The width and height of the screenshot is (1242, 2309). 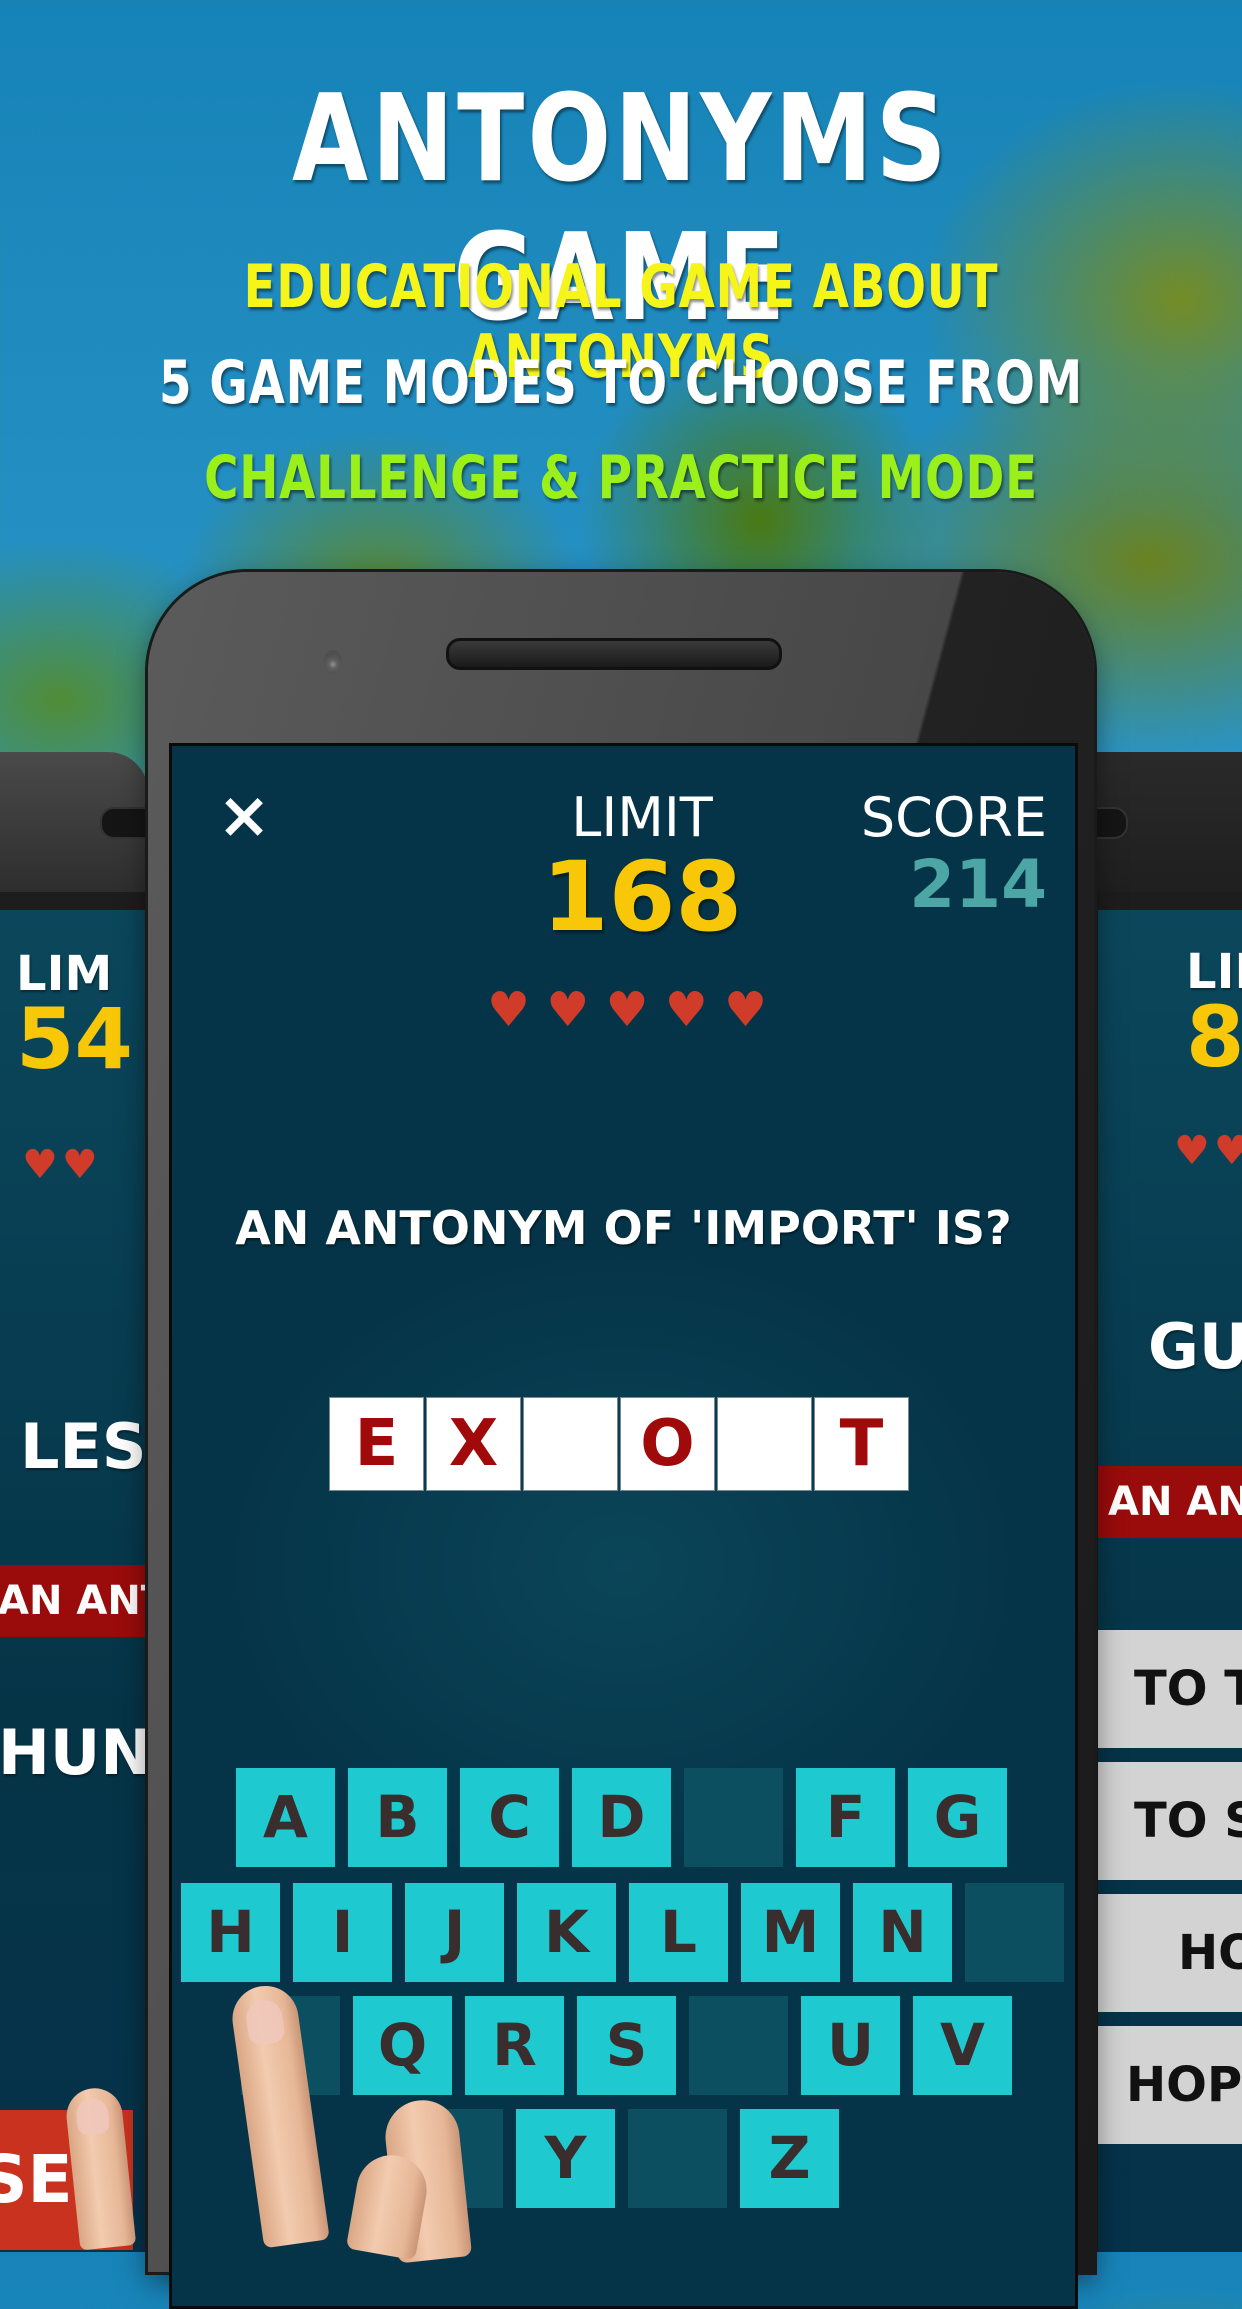 I want to click on right-option-2: TO S, so click(x=1170, y=1821).